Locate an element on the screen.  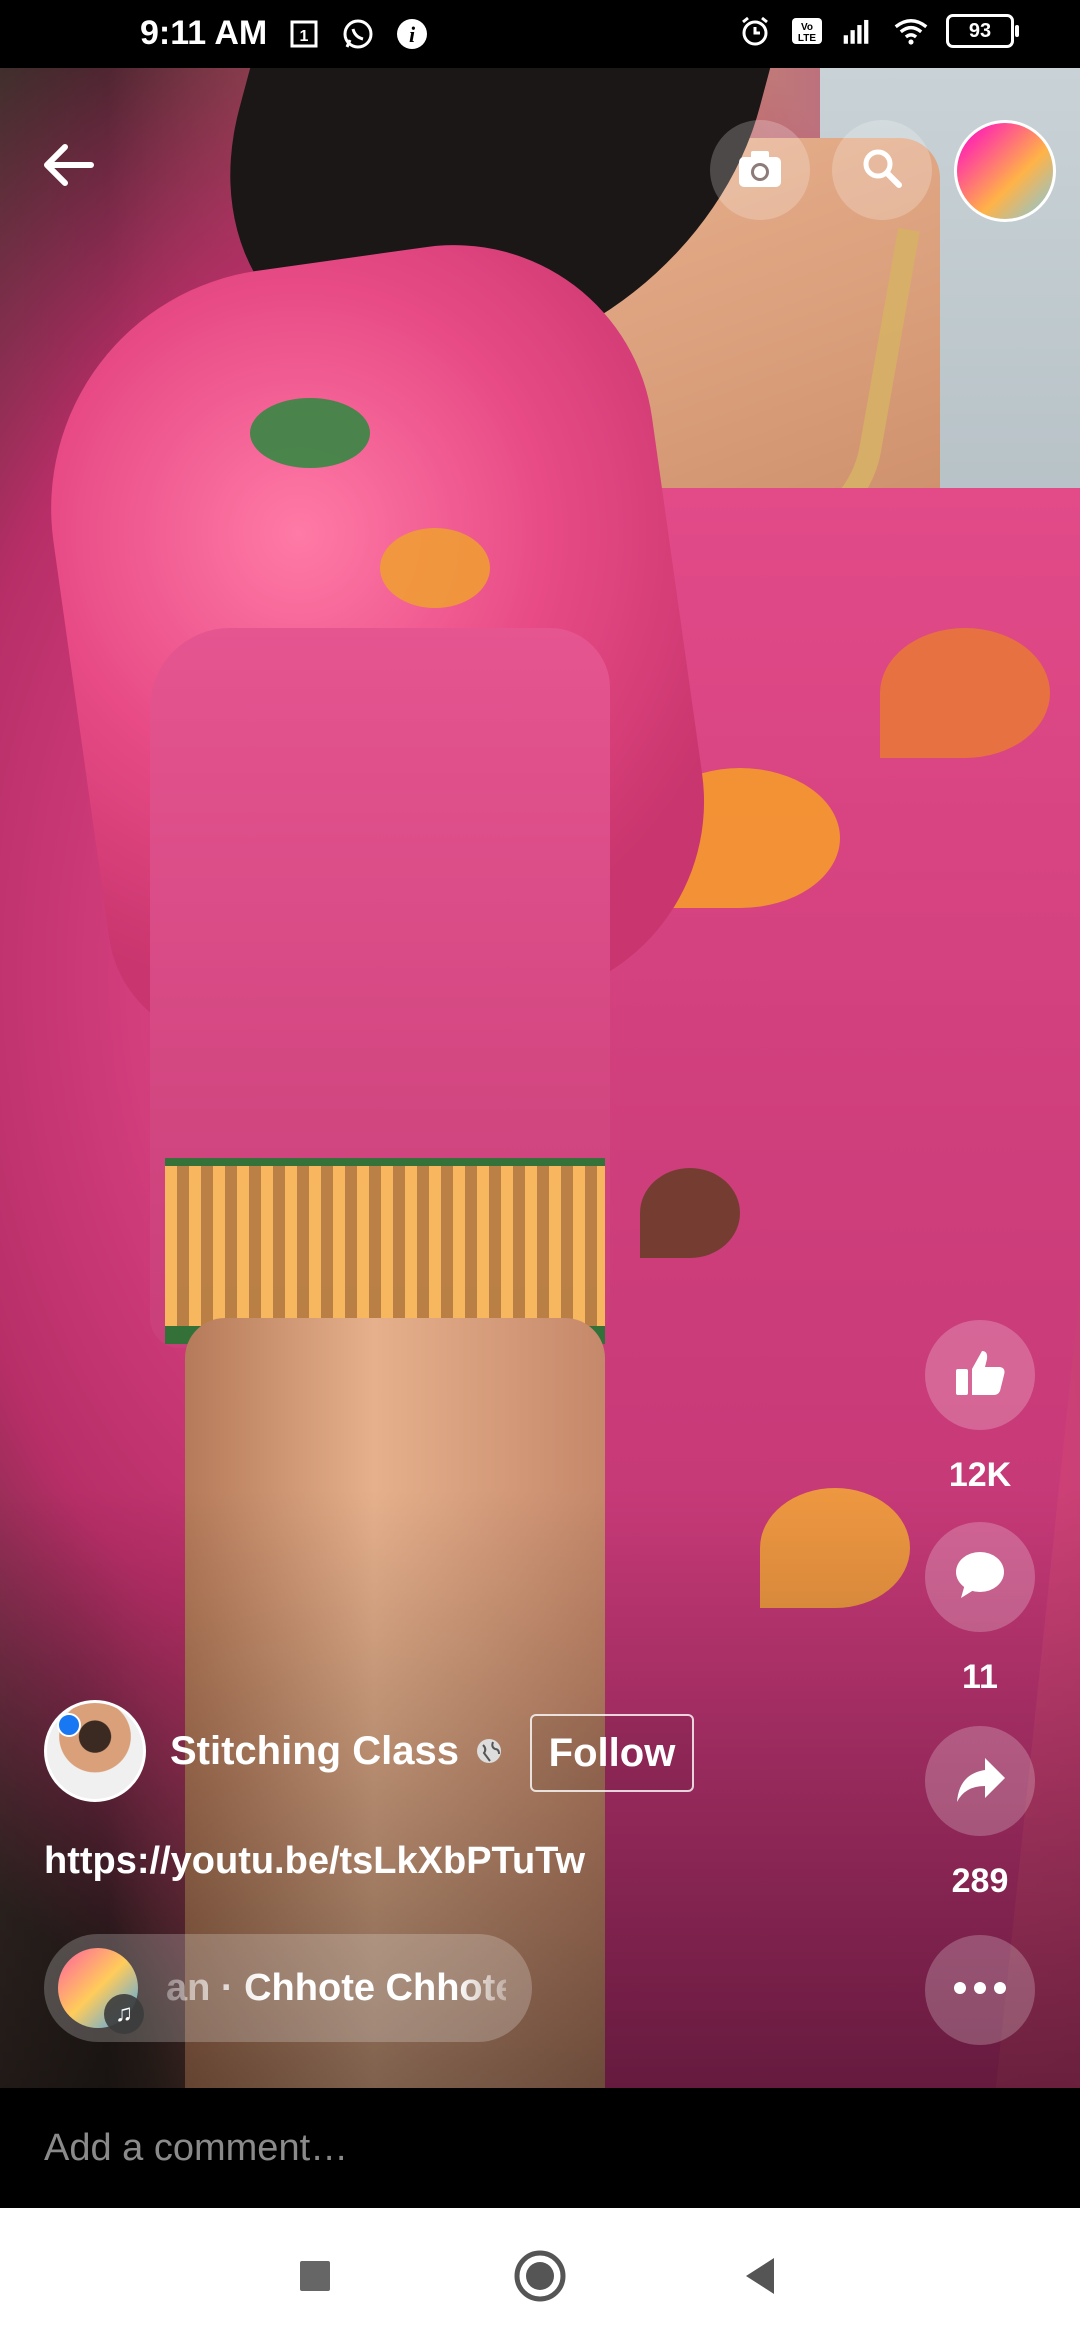
user-profile-avatar is located at coordinates (1005, 171).